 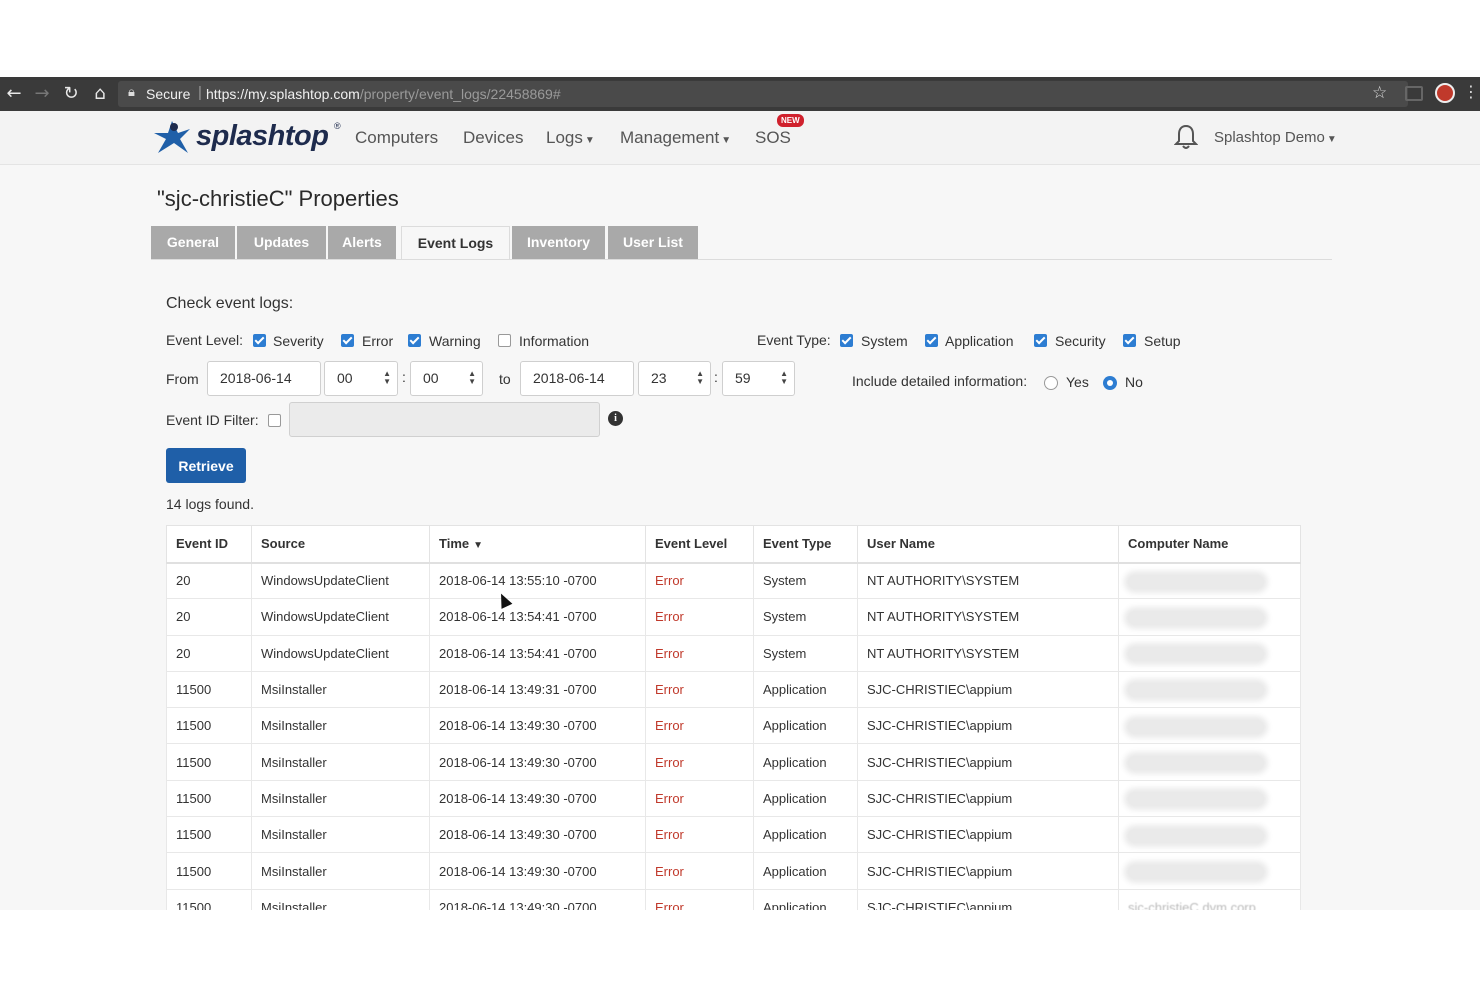 What do you see at coordinates (537, 544) in the screenshot?
I see `col-time: Time ▼` at bounding box center [537, 544].